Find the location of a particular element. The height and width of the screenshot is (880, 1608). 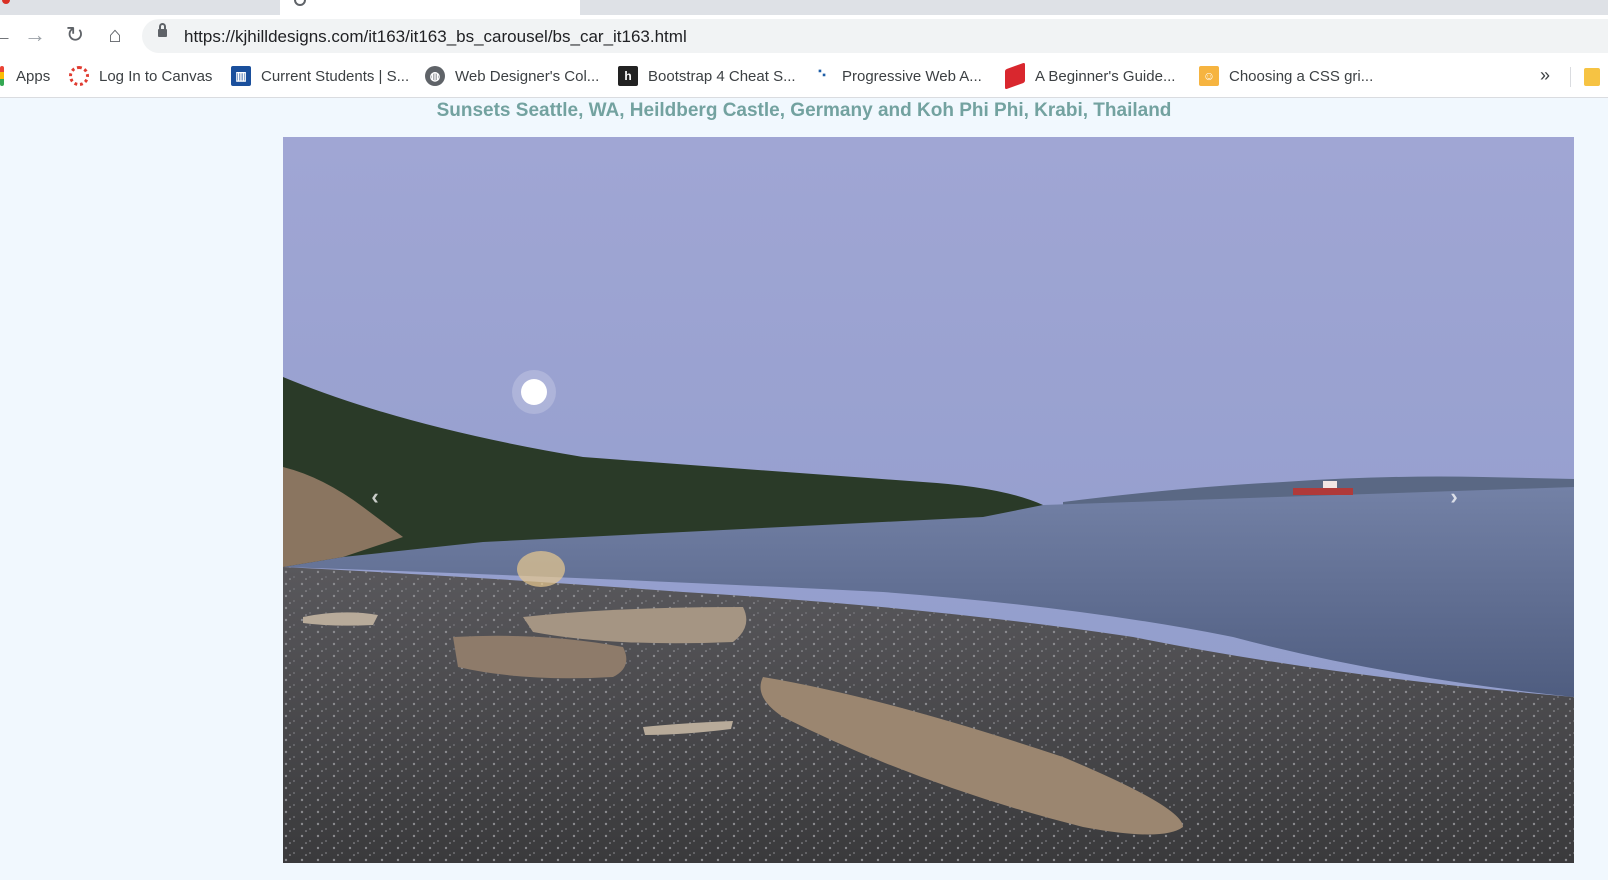

pwa-icon: ⠑ is located at coordinates (822, 75).